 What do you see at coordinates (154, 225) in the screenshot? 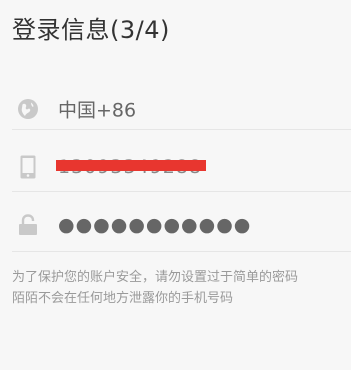
I see `password-field: ●●●●●●●●●●●` at bounding box center [154, 225].